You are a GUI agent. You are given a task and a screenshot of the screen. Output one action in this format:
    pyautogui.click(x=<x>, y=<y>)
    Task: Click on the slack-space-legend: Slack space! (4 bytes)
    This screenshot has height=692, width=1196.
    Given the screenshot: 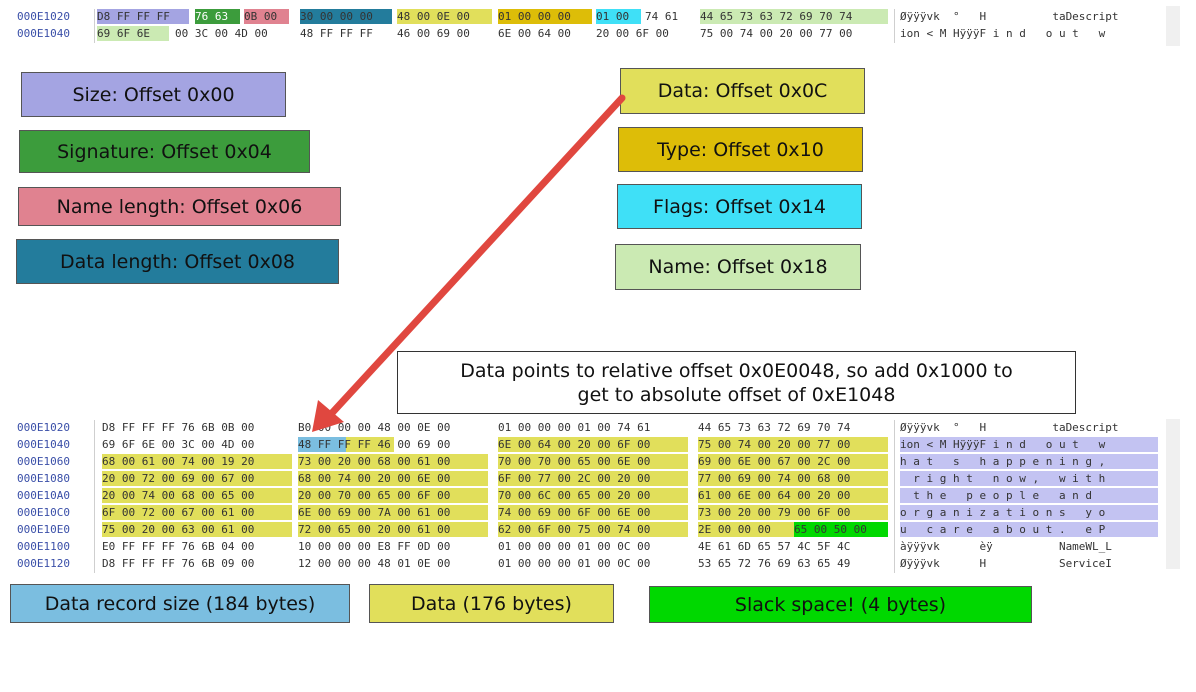 What is the action you would take?
    pyautogui.click(x=840, y=604)
    